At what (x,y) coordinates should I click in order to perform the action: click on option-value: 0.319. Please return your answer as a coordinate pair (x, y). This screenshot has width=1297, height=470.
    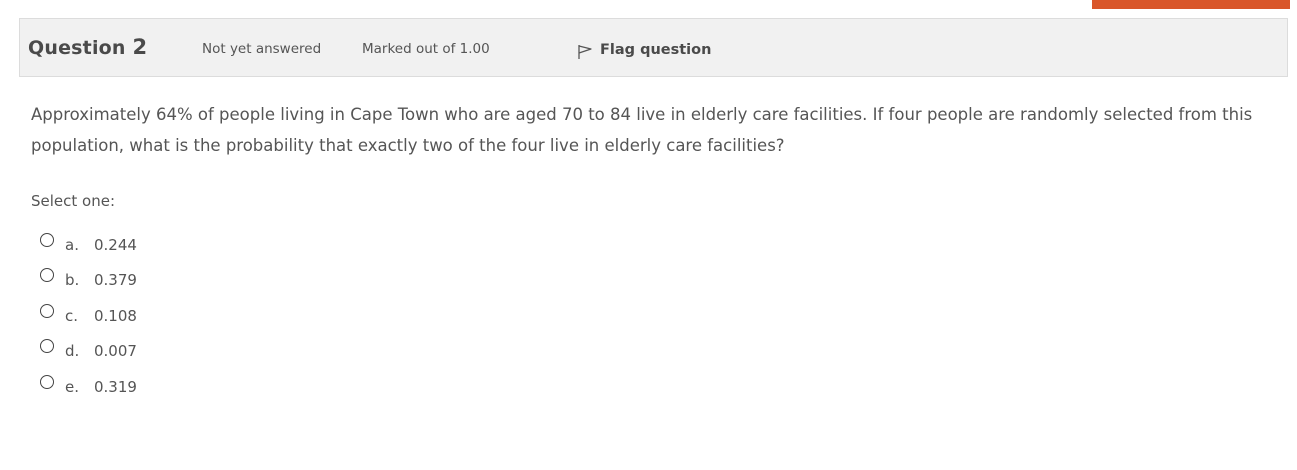
    Looking at the image, I should click on (115, 387).